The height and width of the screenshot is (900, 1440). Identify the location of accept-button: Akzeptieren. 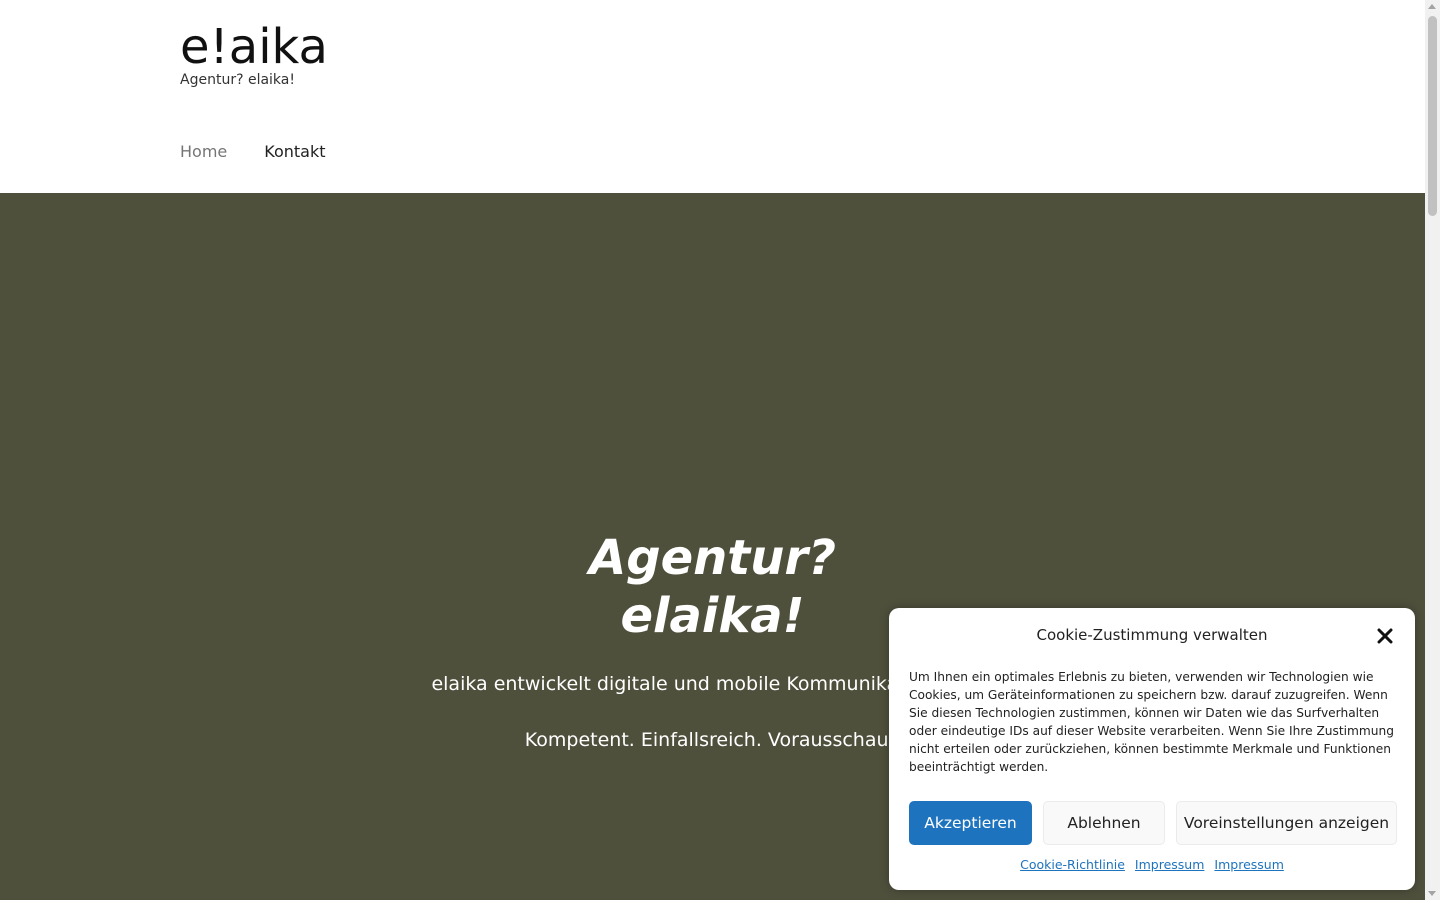
(970, 823).